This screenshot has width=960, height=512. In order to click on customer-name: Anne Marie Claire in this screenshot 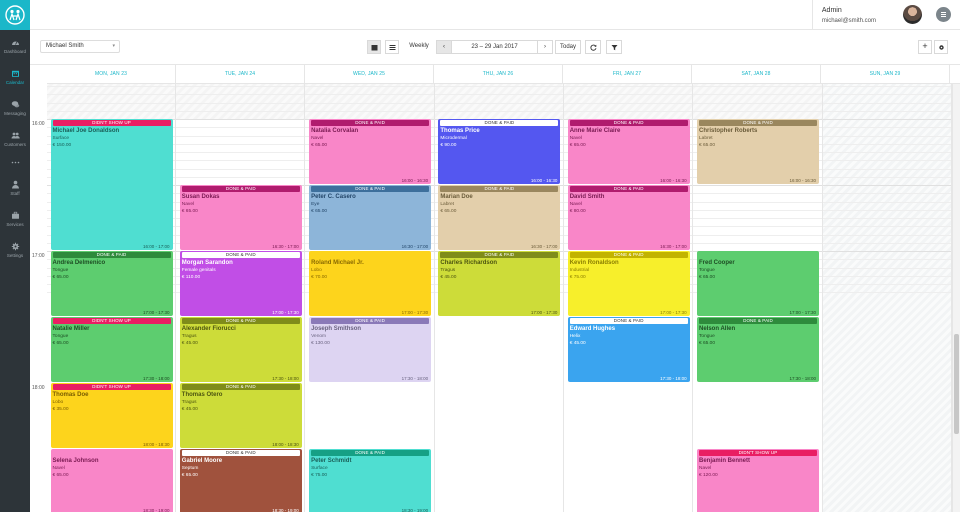, I will do `click(595, 131)`.